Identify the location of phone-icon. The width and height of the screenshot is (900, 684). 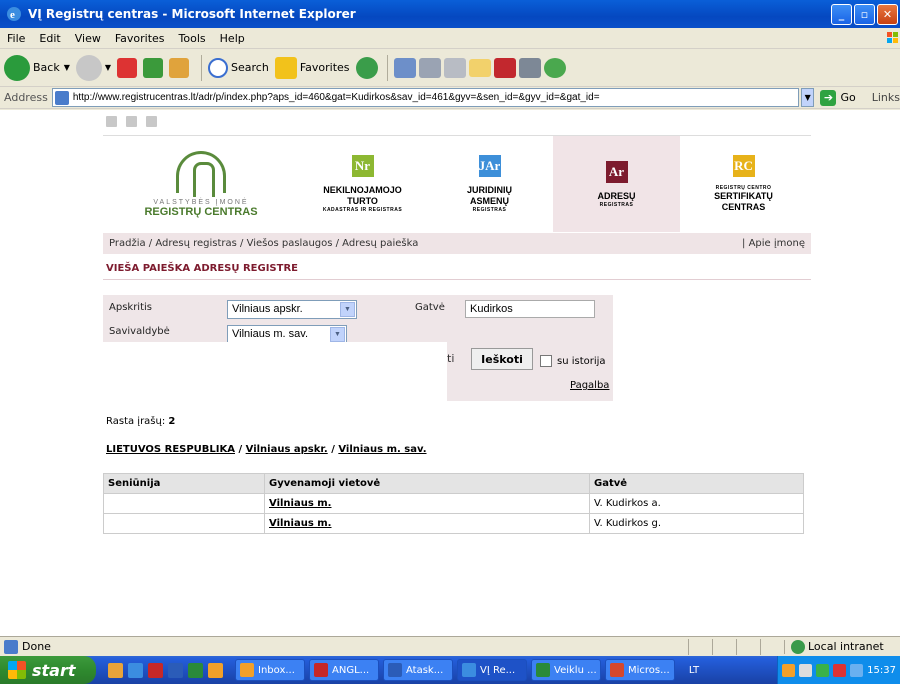
(131, 121).